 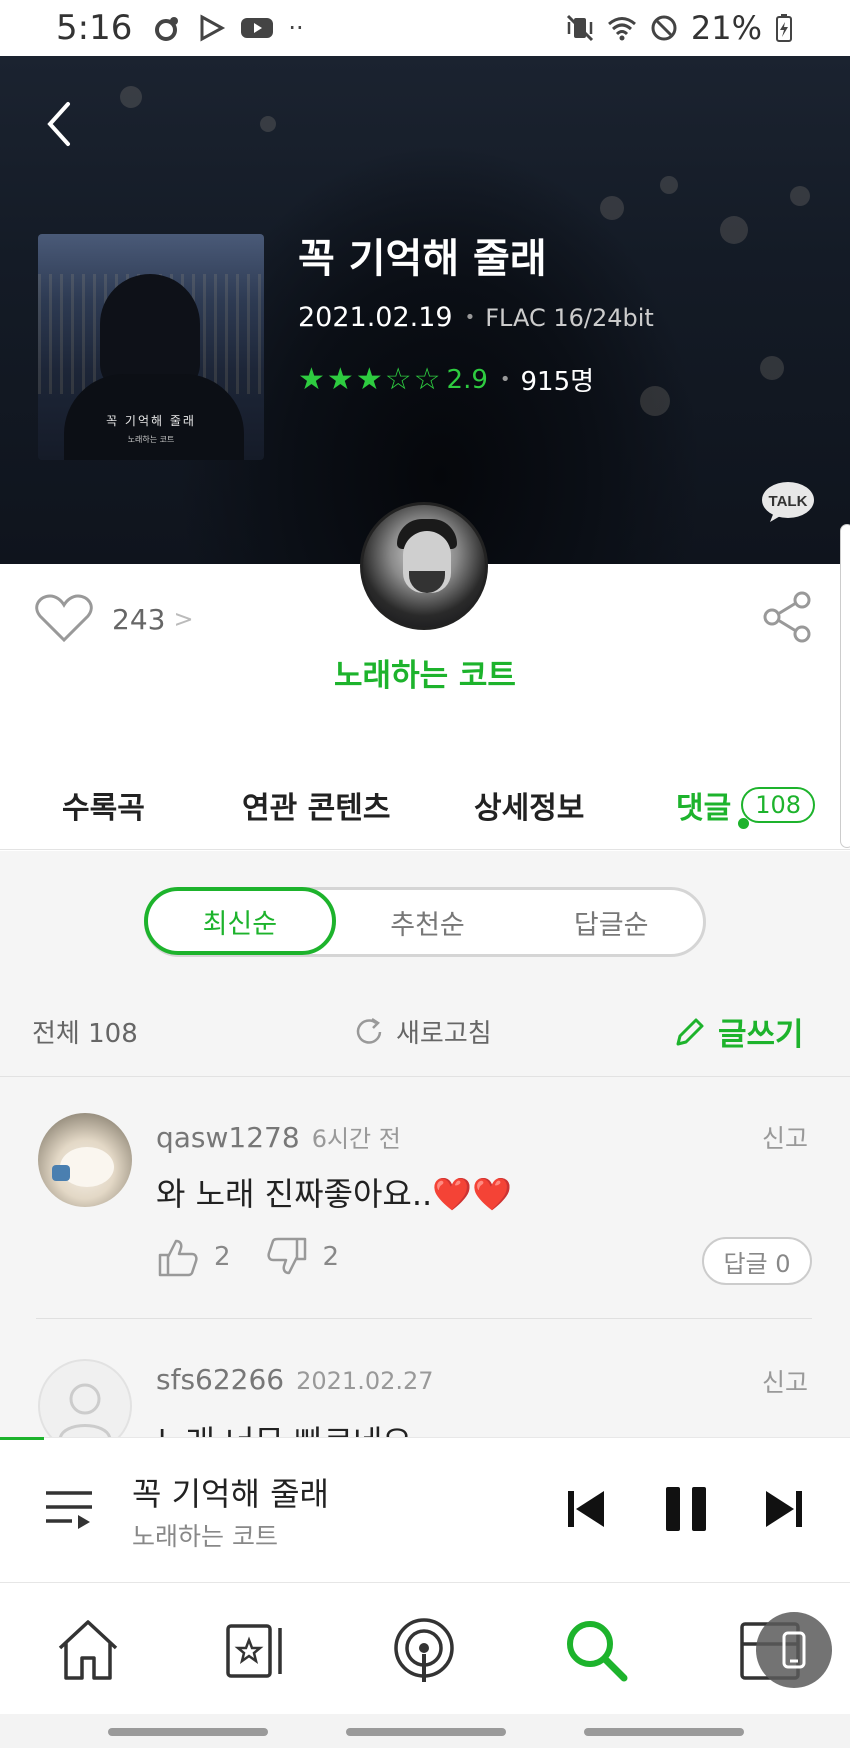 What do you see at coordinates (151, 421) in the screenshot?
I see `album-cover-title: 꼭 기억해 줄래` at bounding box center [151, 421].